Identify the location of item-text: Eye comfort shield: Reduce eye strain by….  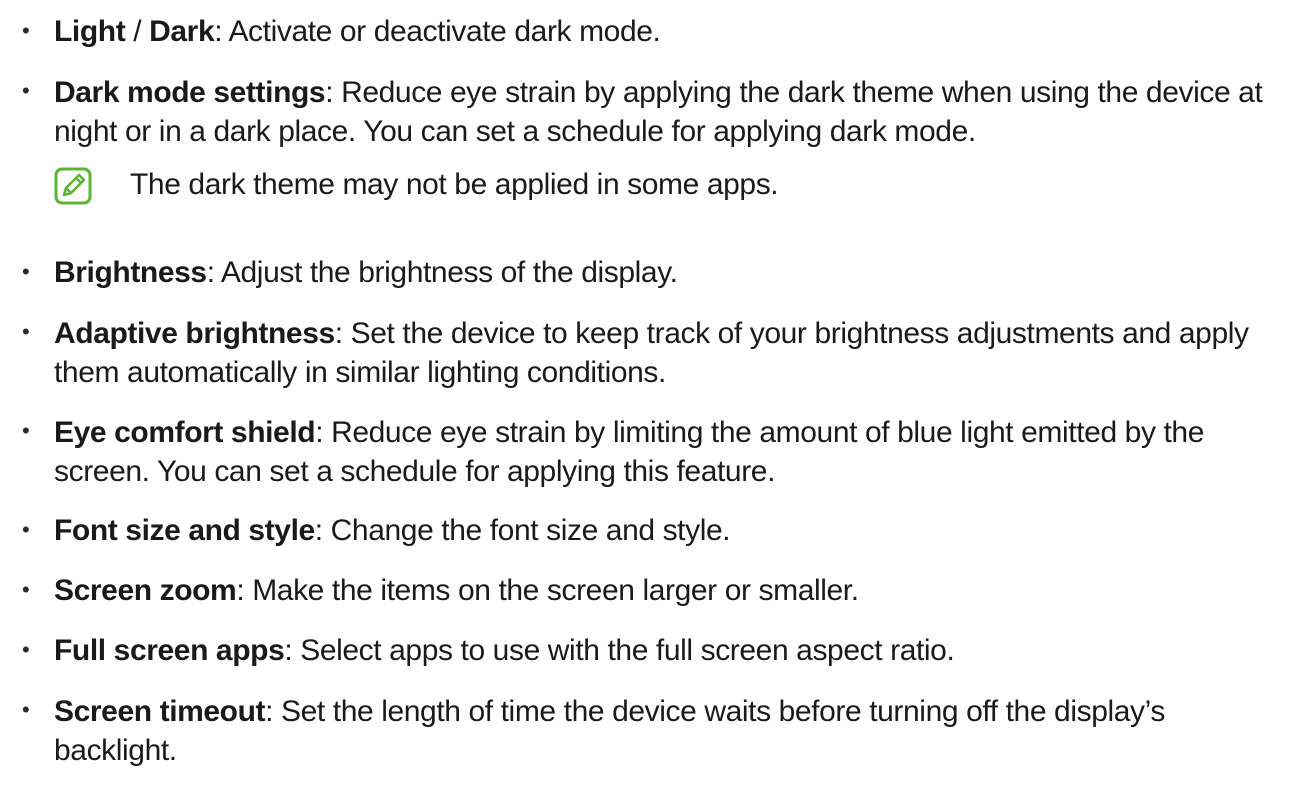
(673, 452).